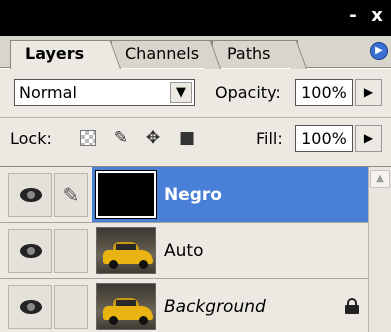 Image resolution: width=391 pixels, height=332 pixels. What do you see at coordinates (379, 51) in the screenshot?
I see `flyout-menu-icon: ▶` at bounding box center [379, 51].